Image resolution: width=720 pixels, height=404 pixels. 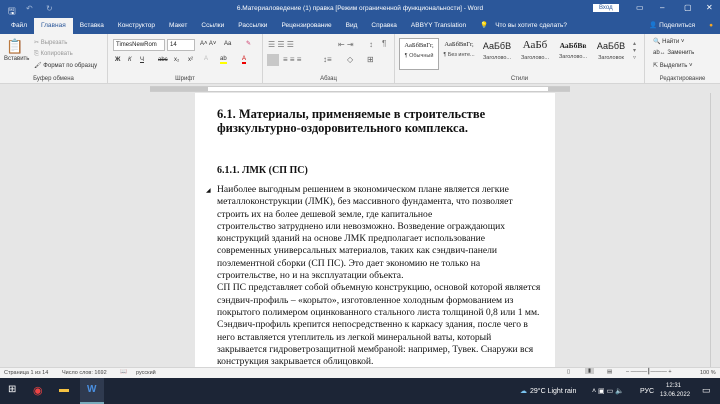 What do you see at coordinates (649, 372) in the screenshot?
I see `zoom-slider: – ———┃——— +` at bounding box center [649, 372].